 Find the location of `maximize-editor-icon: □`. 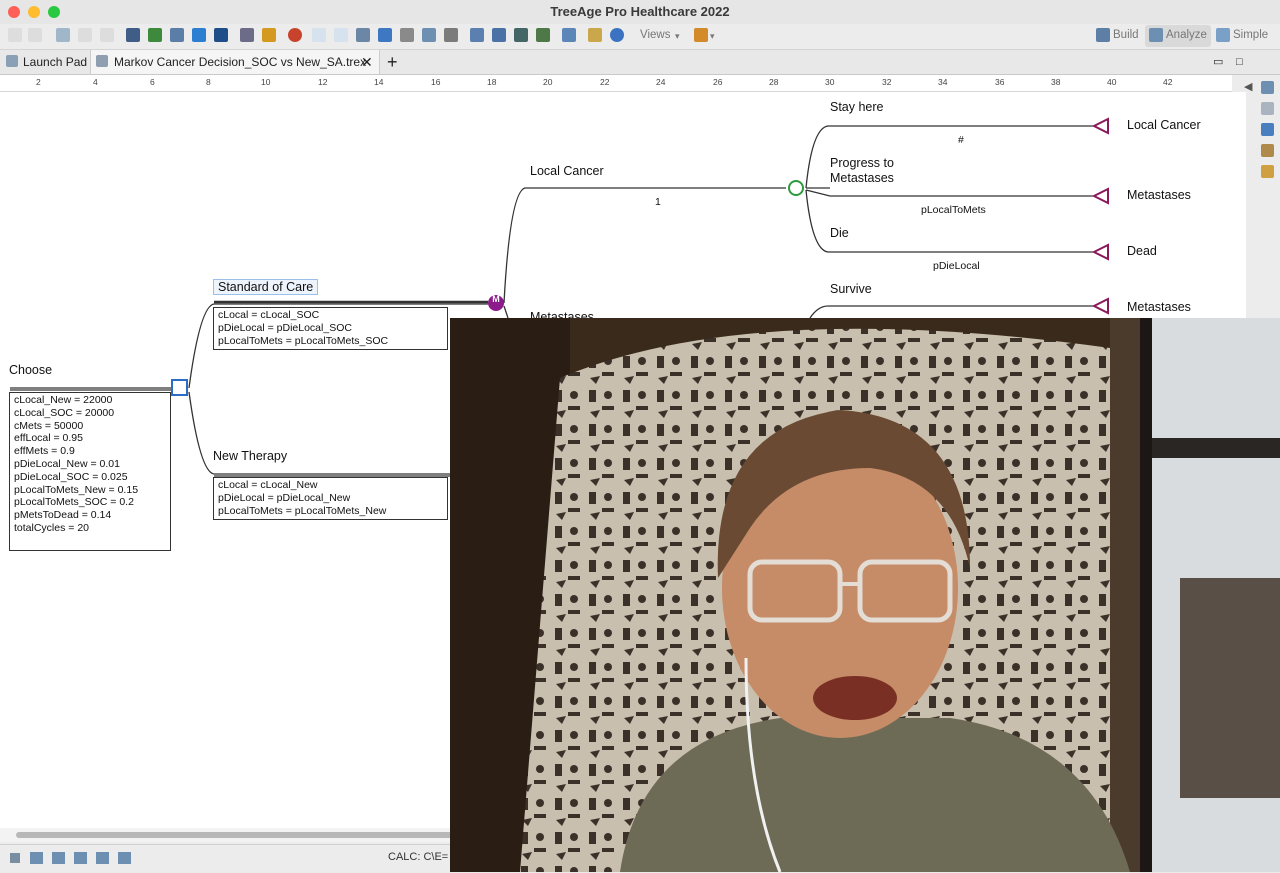

maximize-editor-icon: □ is located at coordinates (1239, 62).